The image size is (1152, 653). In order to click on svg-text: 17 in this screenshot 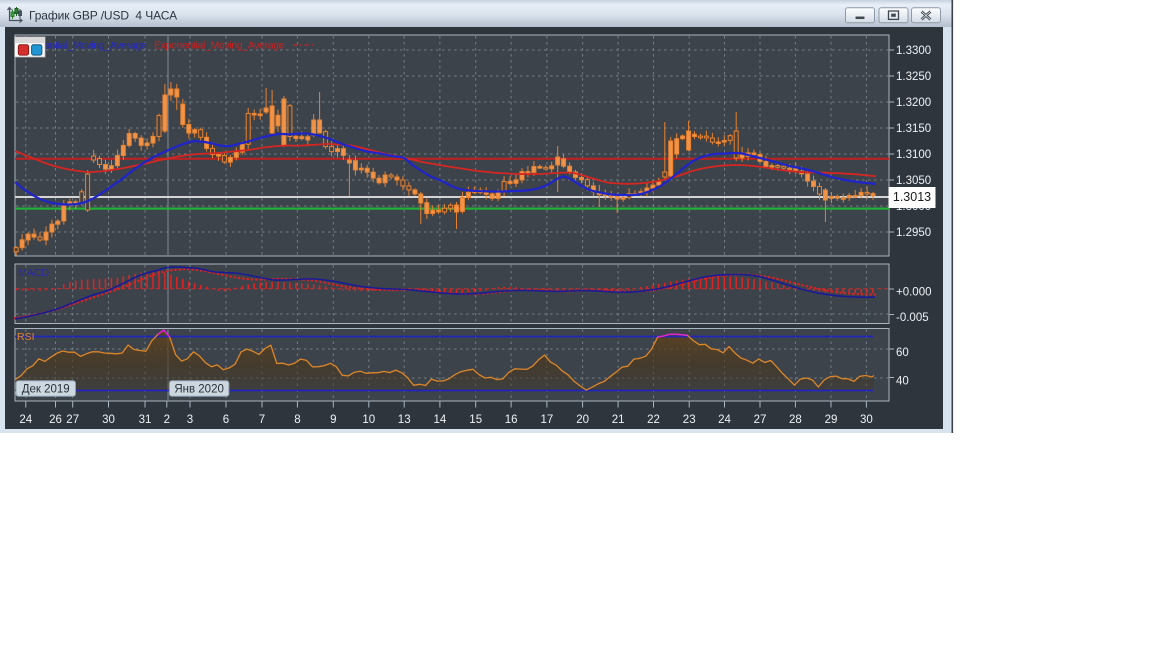, I will do `click(547, 420)`.